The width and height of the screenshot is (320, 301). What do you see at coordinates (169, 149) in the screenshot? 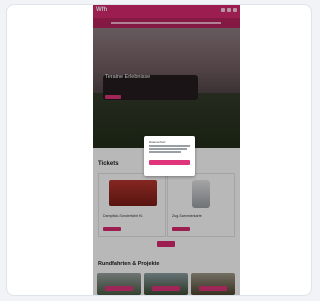
I see `cookie-modal-text` at bounding box center [169, 149].